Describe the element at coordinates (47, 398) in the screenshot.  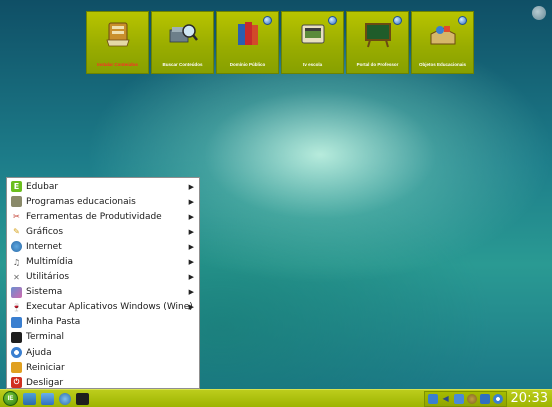
I see `file-manager-icon` at that location.